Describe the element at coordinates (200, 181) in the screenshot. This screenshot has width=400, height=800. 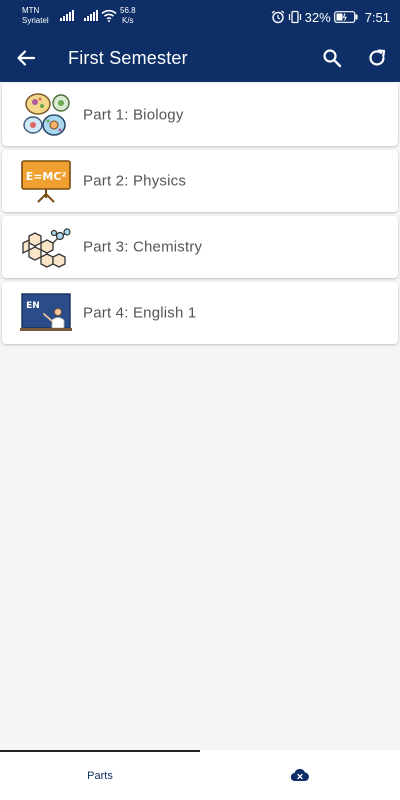
I see `list-item-physics: E=MC² Part 2: Physics` at that location.